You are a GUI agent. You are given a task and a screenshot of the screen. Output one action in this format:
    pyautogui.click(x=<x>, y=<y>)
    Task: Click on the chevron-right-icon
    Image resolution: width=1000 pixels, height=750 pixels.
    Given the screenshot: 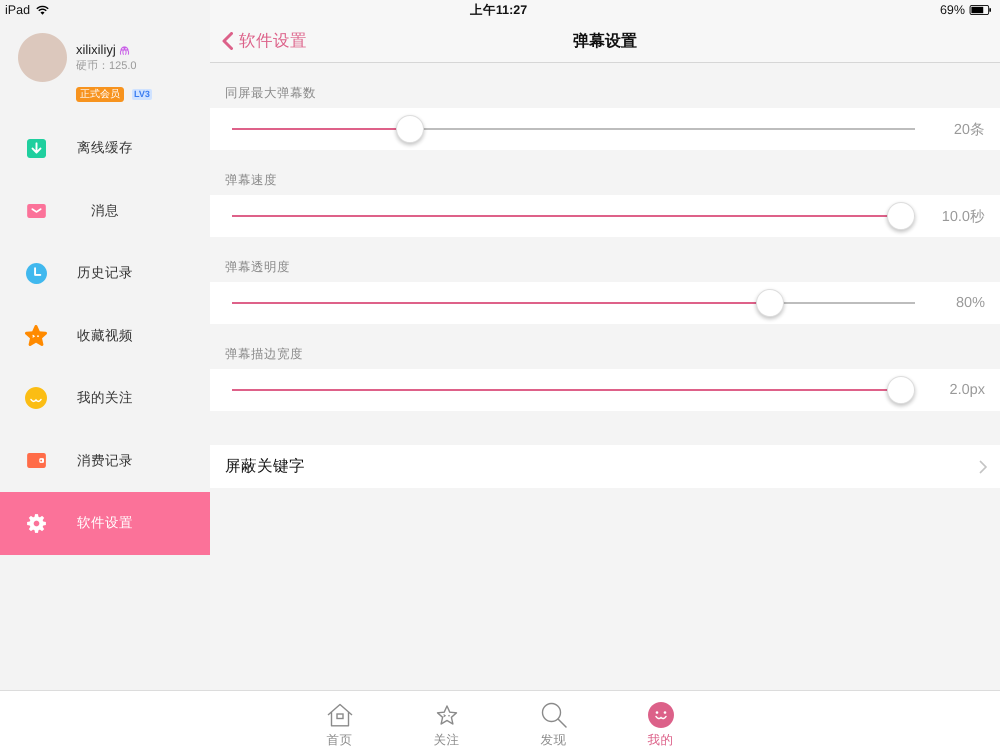 What is the action you would take?
    pyautogui.click(x=983, y=467)
    